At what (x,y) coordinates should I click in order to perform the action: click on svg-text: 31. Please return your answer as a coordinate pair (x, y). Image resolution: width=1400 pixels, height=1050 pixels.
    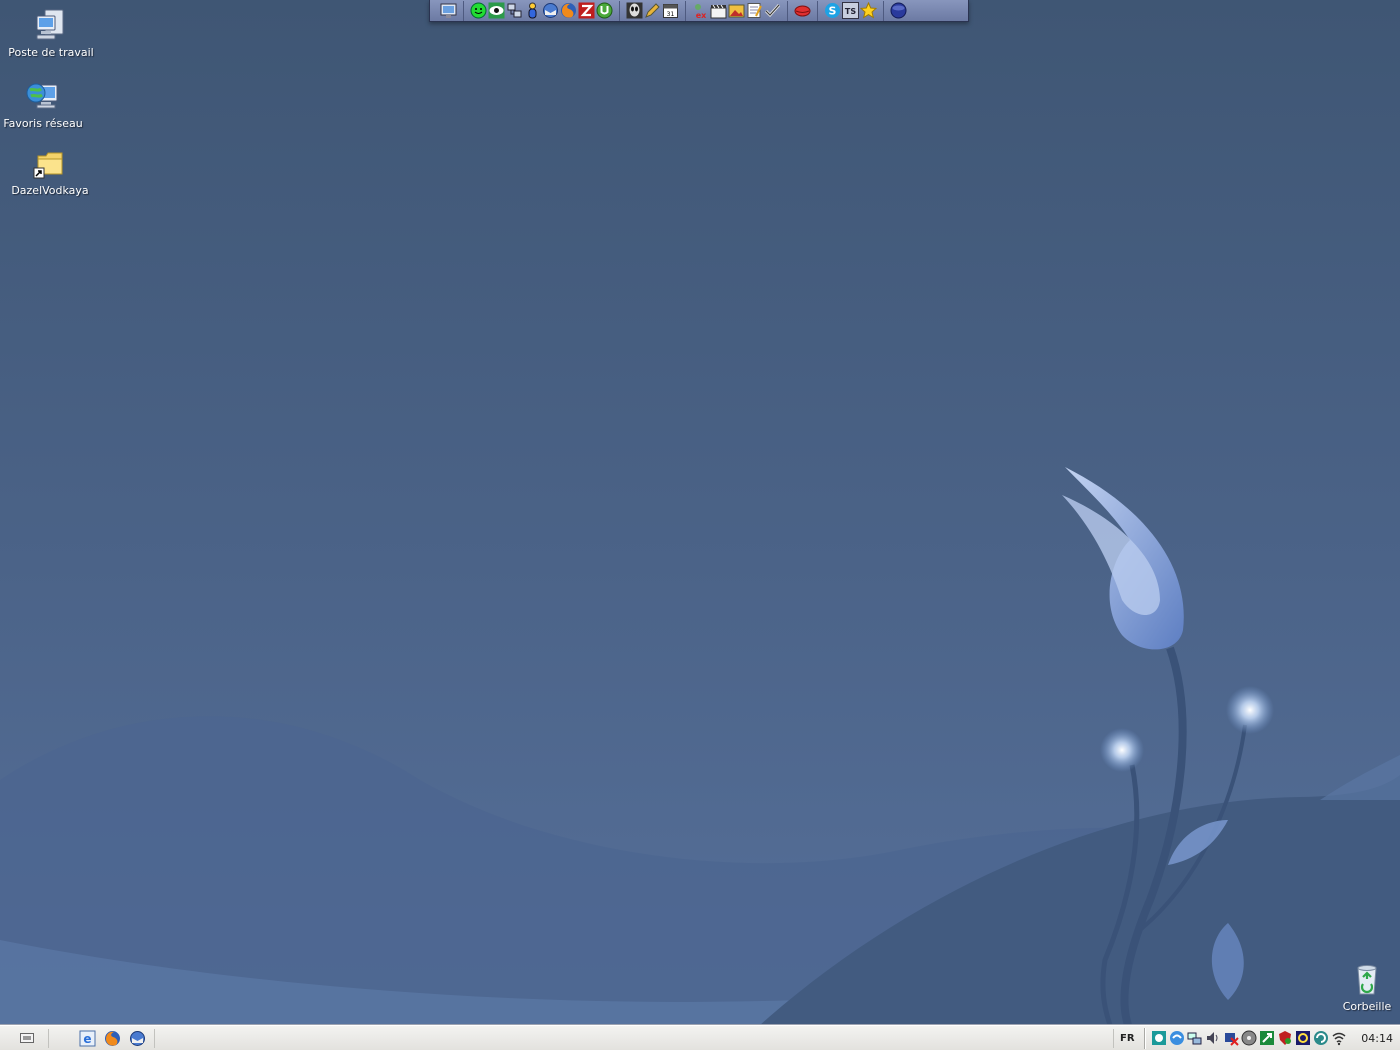
    Looking at the image, I should click on (671, 14).